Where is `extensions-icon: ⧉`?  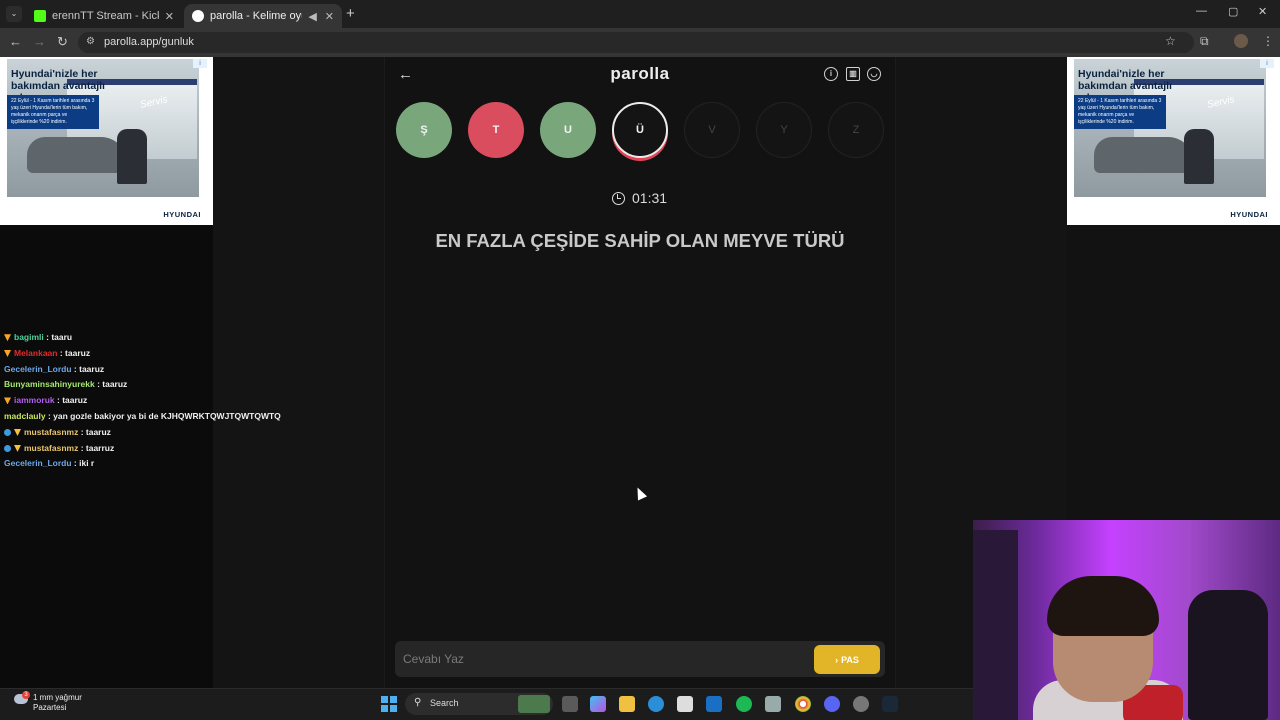 extensions-icon: ⧉ is located at coordinates (1204, 41).